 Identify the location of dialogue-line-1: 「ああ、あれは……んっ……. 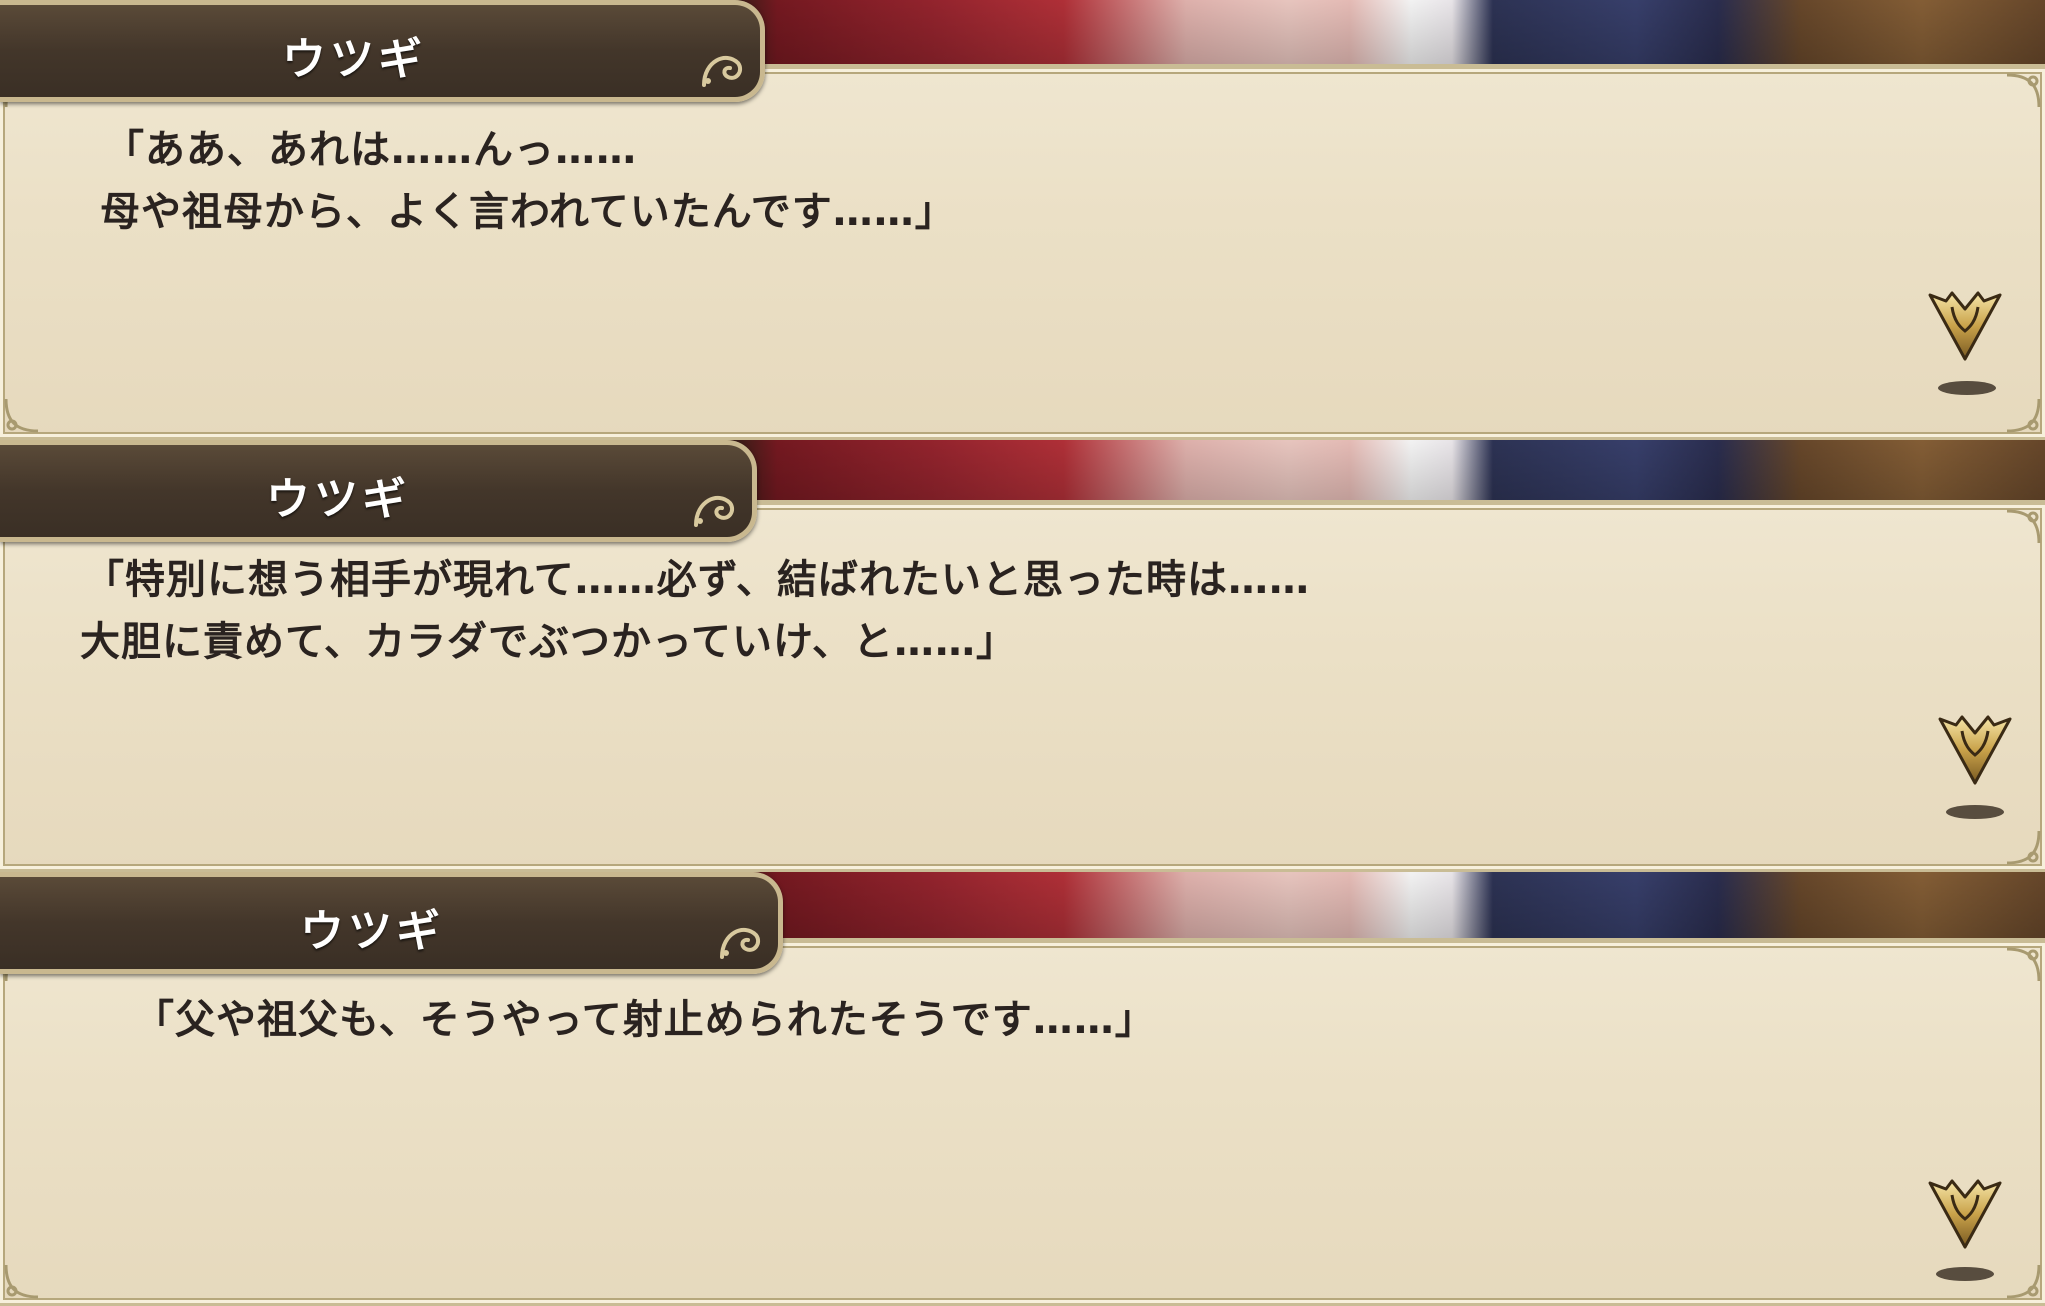
(370, 150).